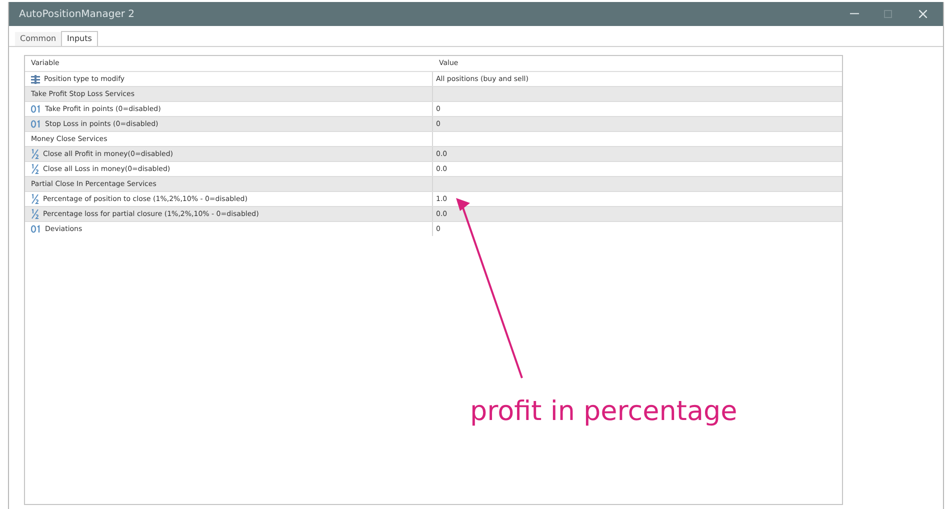 Image resolution: width=950 pixels, height=509 pixels. I want to click on minimize-icon, so click(854, 14).